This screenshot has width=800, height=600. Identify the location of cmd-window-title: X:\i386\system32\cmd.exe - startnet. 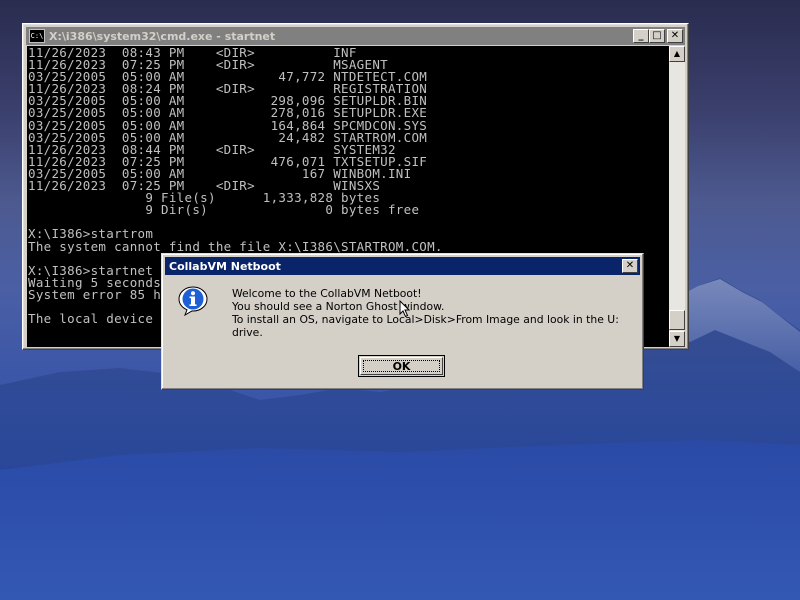
(162, 36).